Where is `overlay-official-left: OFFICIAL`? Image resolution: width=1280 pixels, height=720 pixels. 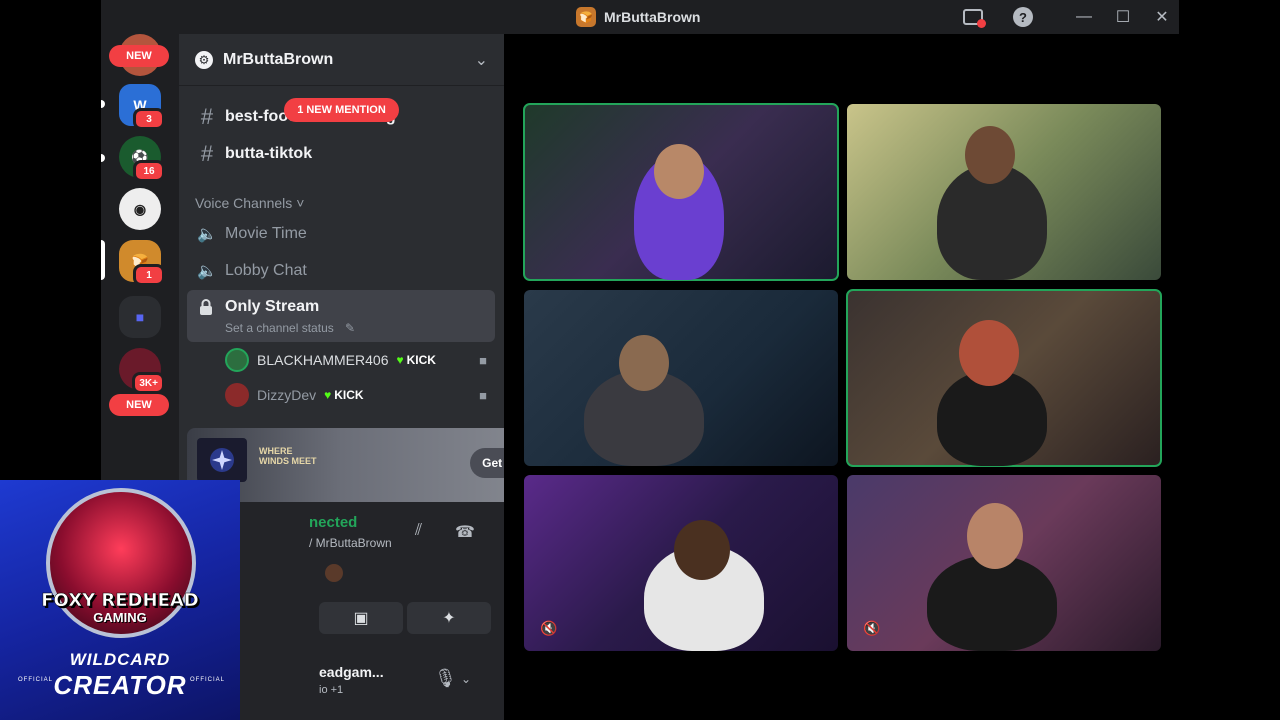 overlay-official-left: OFFICIAL is located at coordinates (36, 680).